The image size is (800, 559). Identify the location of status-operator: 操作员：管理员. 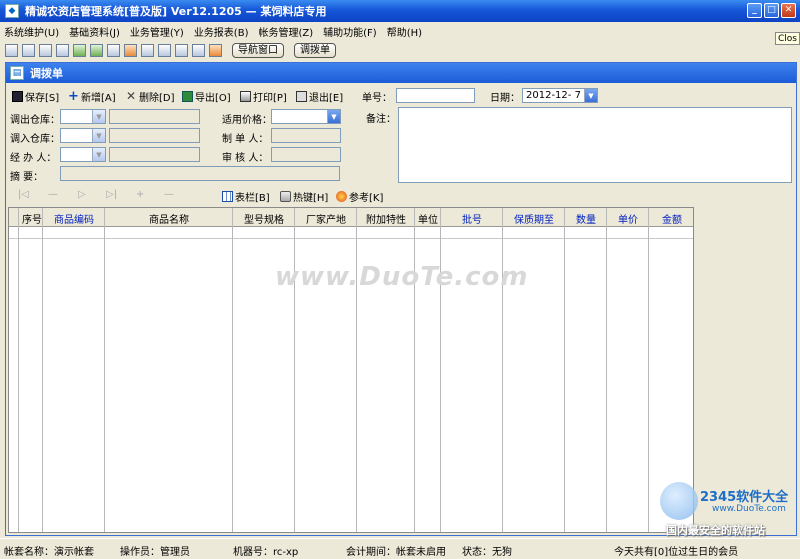
(155, 552).